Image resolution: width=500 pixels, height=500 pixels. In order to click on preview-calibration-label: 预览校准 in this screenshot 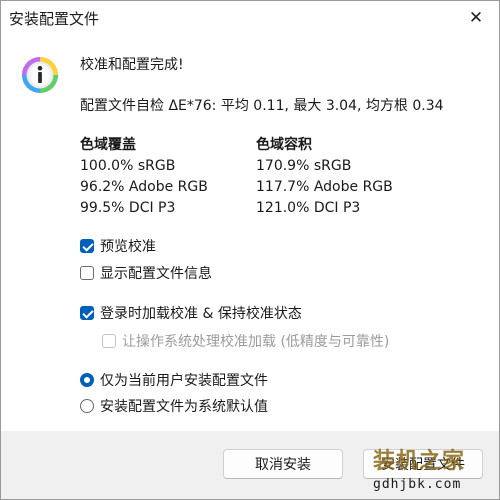, I will do `click(128, 247)`.